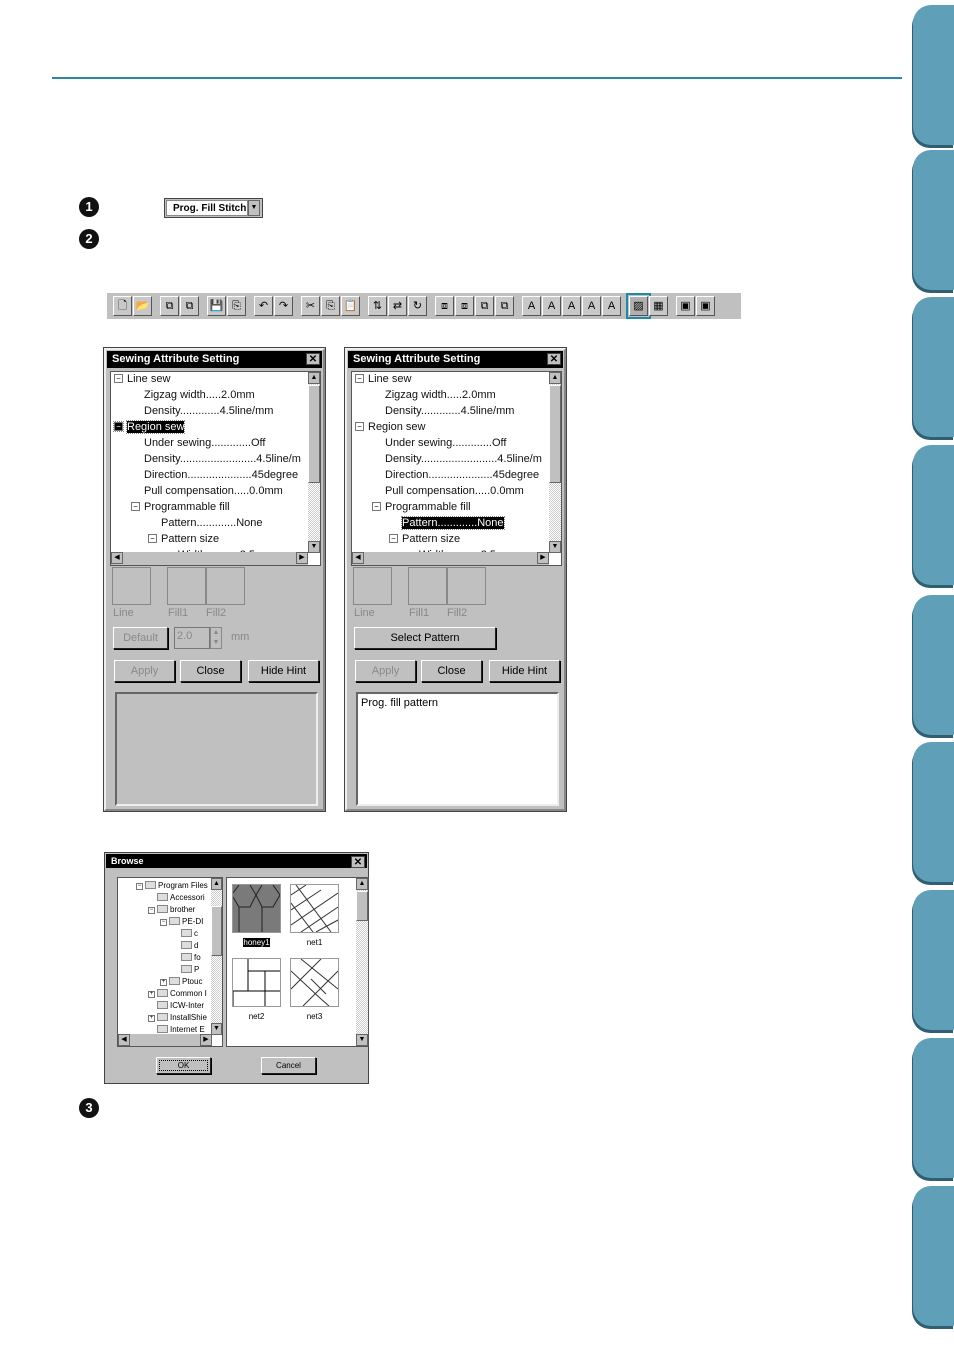 Image resolution: width=954 pixels, height=1348 pixels. I want to click on vertical-text-icon: A, so click(571, 306).